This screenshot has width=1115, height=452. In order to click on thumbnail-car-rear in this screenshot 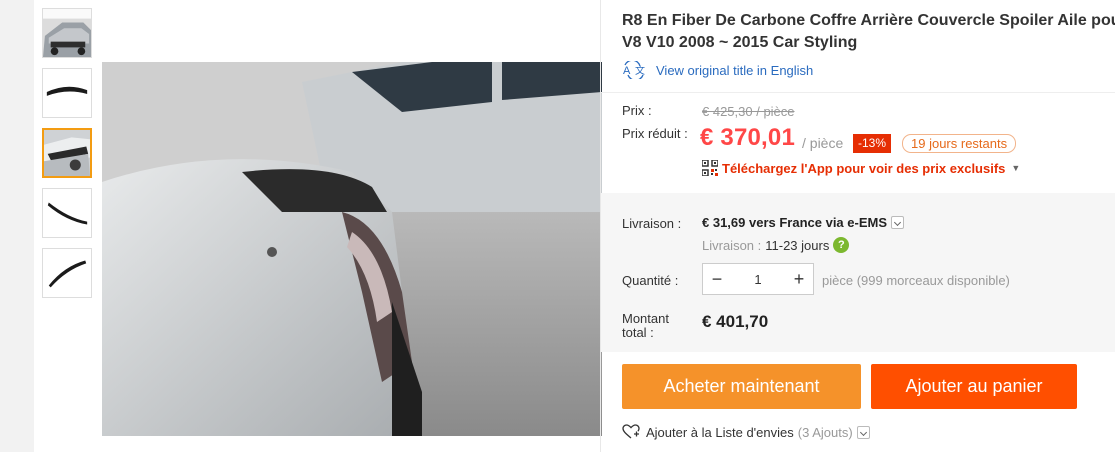, I will do `click(67, 33)`.